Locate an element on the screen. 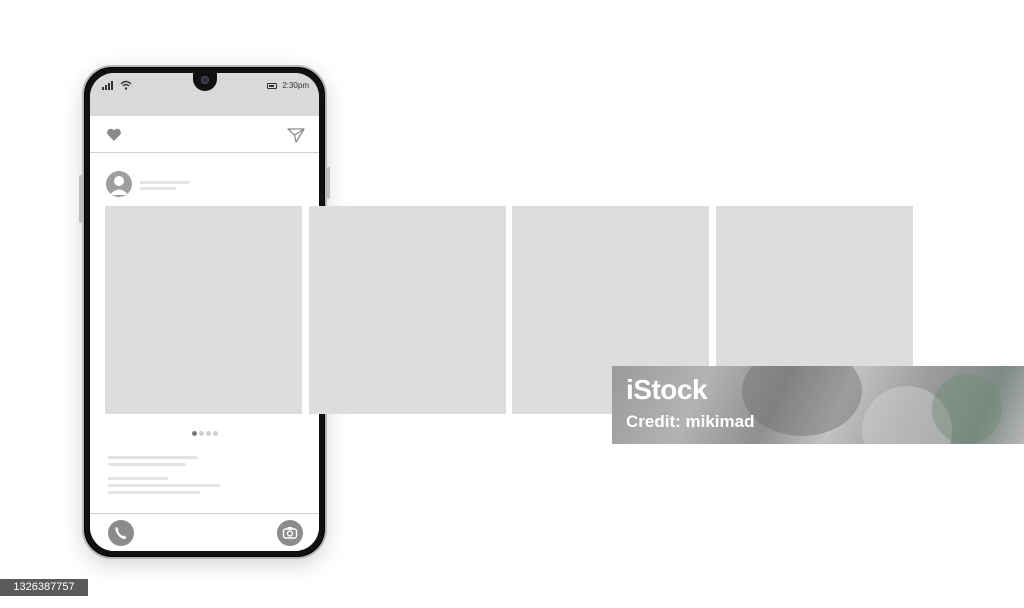  notch is located at coordinates (204, 82).